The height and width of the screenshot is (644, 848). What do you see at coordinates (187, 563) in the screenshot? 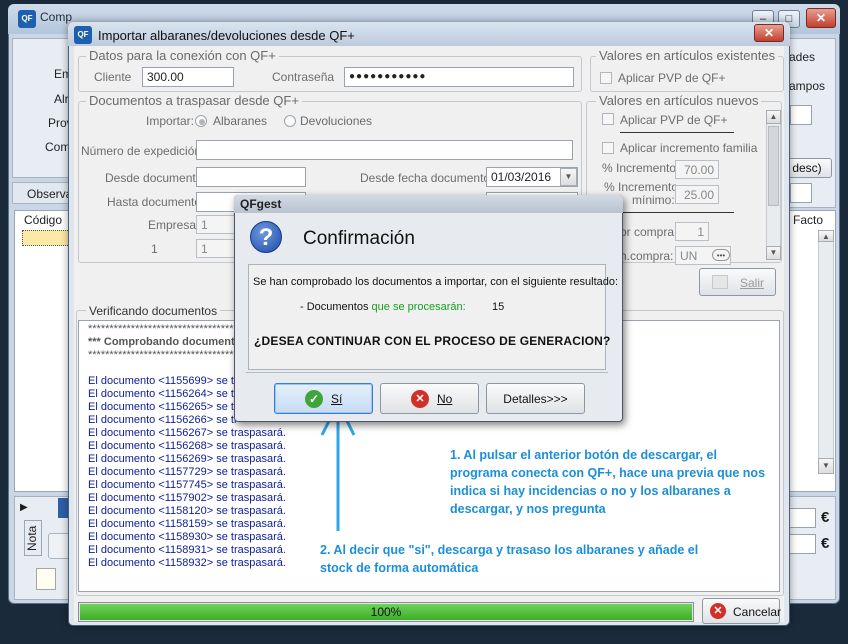
I see `log-entry: El documento <1158932> se traspasará.` at bounding box center [187, 563].